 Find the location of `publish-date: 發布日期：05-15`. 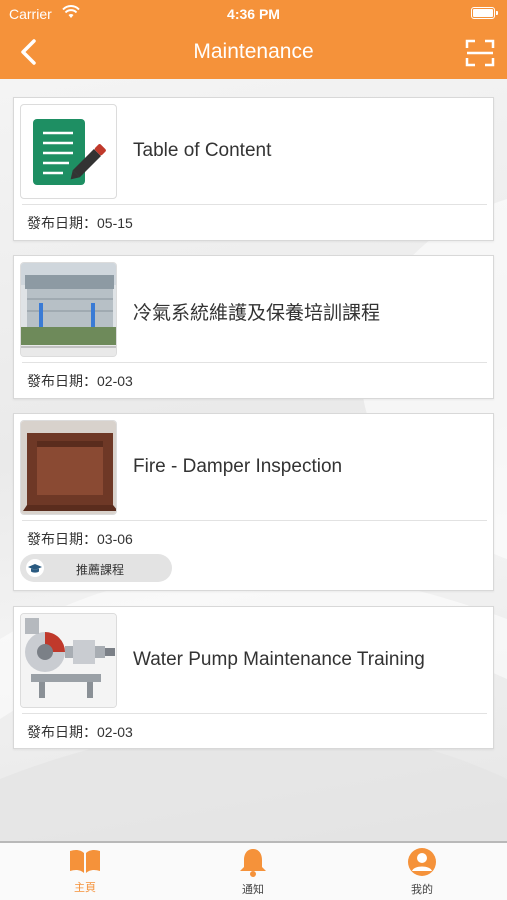

publish-date: 發布日期：05-15 is located at coordinates (80, 223).